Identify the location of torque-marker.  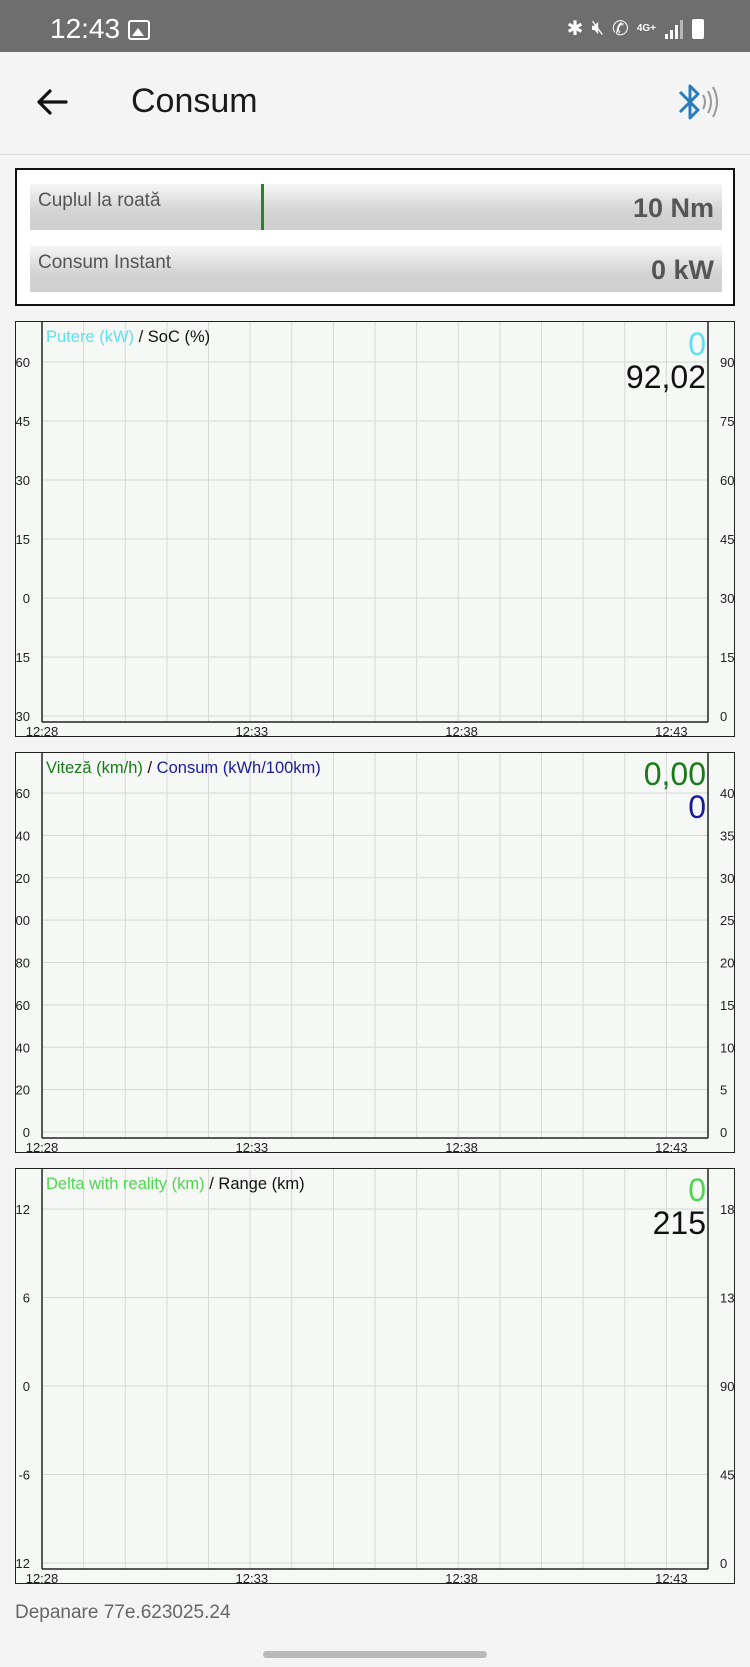
(262, 207).